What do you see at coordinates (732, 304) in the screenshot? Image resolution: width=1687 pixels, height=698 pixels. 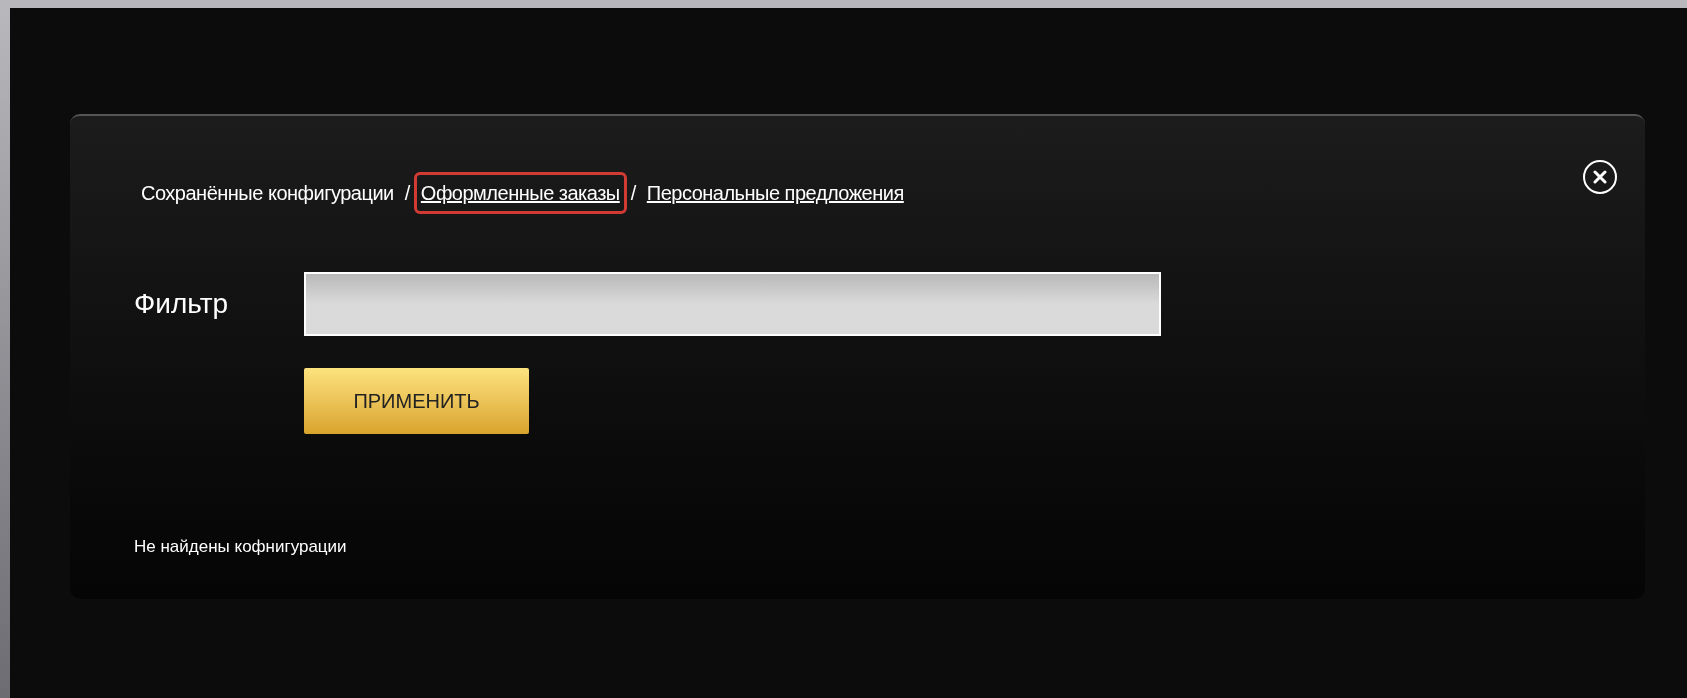 I see `filter-field` at bounding box center [732, 304].